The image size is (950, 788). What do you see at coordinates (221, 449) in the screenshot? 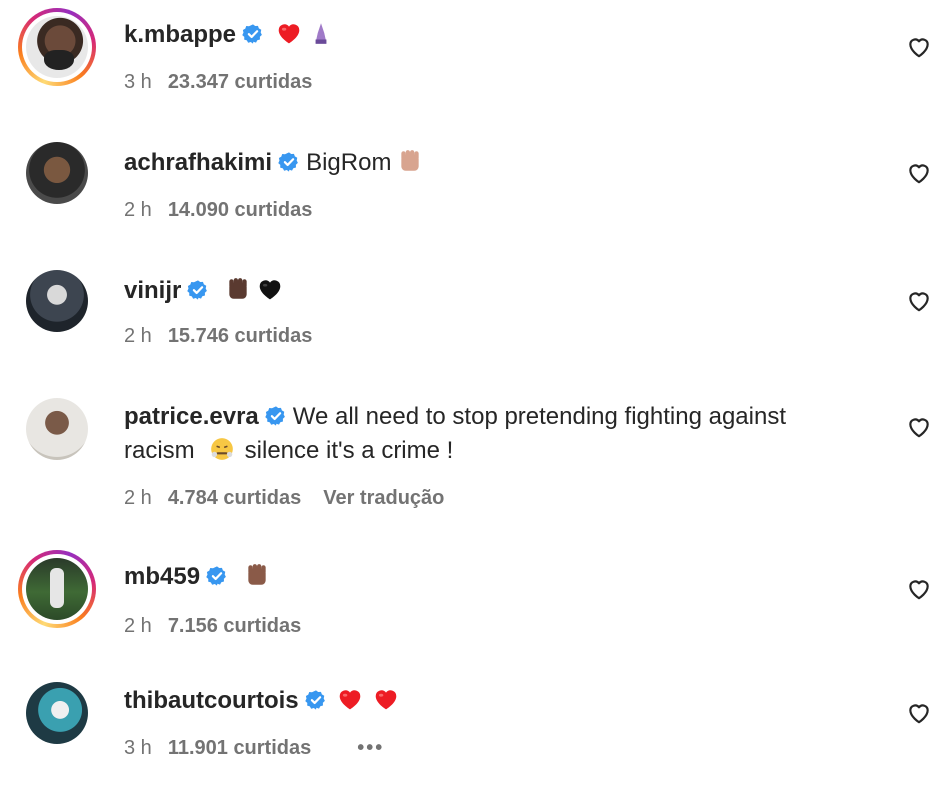
I see `face-with-steam-icon` at bounding box center [221, 449].